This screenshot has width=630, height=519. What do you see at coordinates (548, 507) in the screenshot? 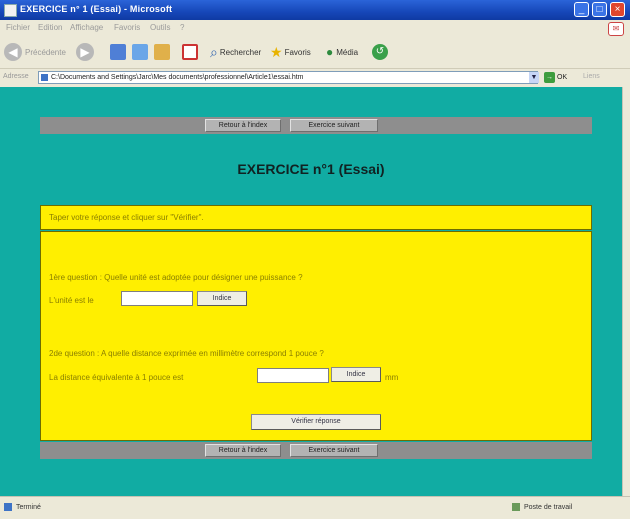
I see `security-zone-text: Poste de travail` at bounding box center [548, 507].